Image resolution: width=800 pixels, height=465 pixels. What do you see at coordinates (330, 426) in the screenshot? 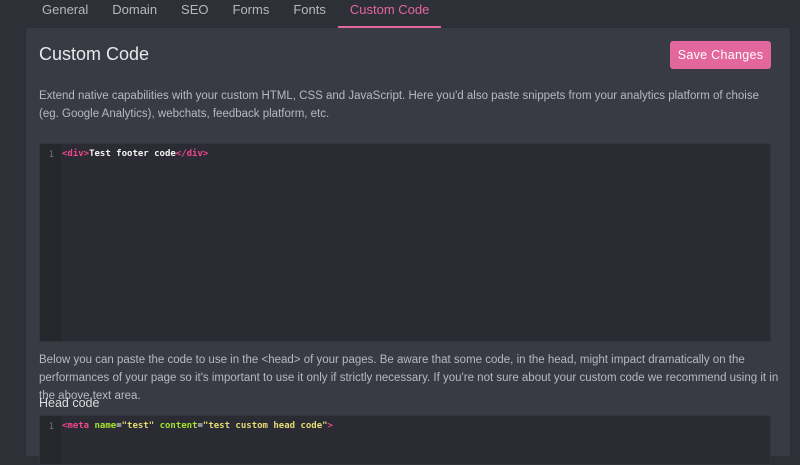
I see `code-token-tag: >` at bounding box center [330, 426].